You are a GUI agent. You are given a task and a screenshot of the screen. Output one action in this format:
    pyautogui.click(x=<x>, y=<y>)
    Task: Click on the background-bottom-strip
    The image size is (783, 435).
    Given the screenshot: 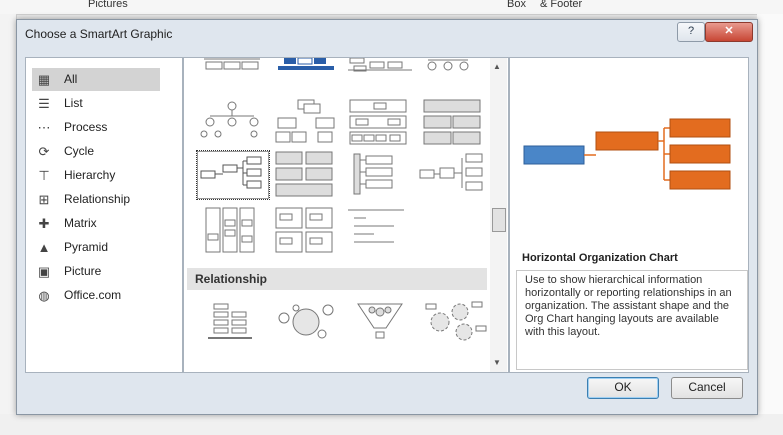 What is the action you would take?
    pyautogui.click(x=391, y=424)
    